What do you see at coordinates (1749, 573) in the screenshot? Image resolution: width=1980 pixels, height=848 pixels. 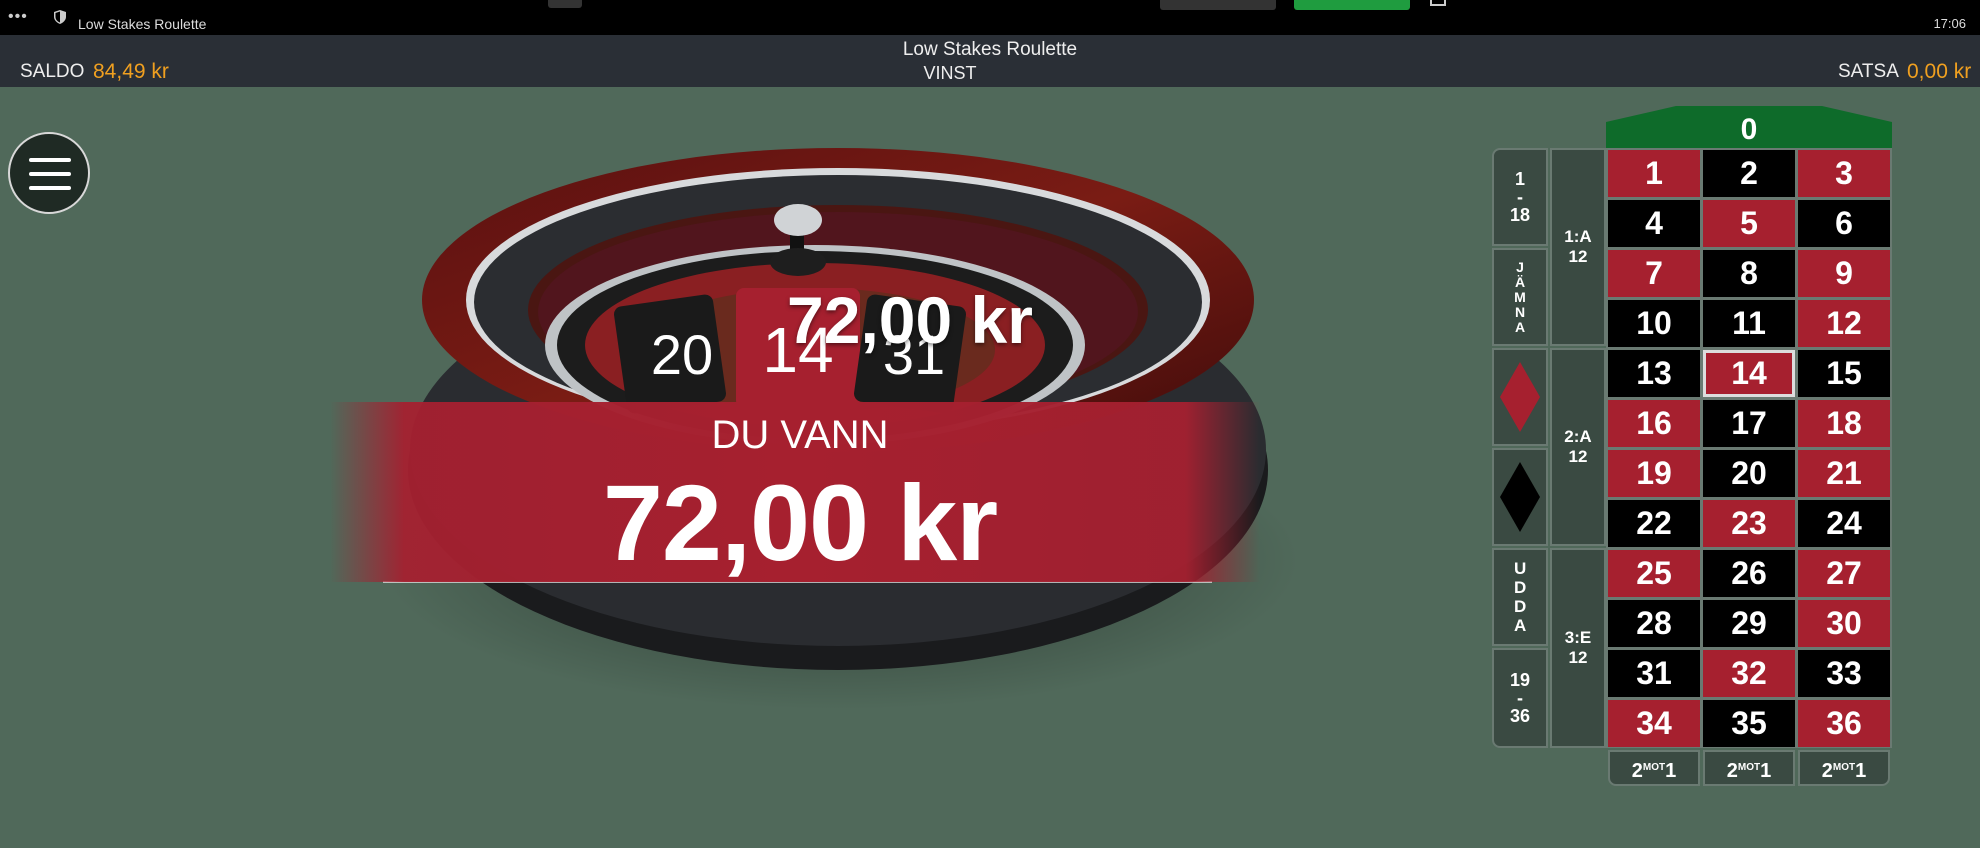 I see `number-cell-26: 26` at bounding box center [1749, 573].